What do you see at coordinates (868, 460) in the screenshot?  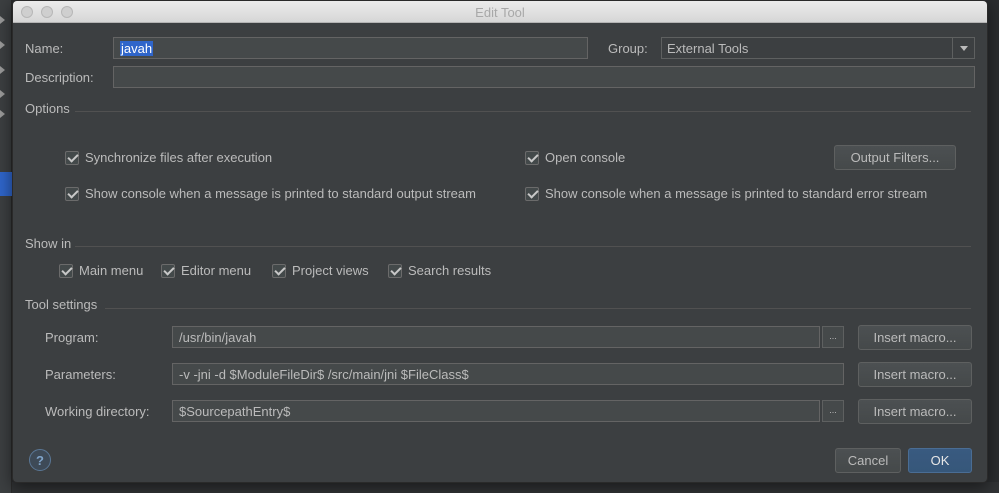 I see `cancel-button: Cancel` at bounding box center [868, 460].